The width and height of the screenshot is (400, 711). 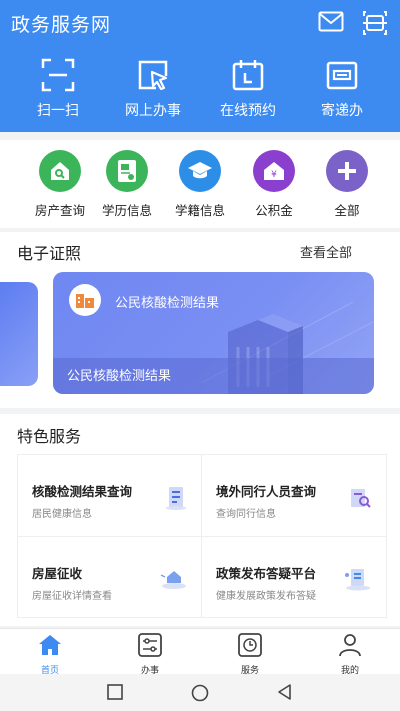 I want to click on category-label: 房产查询, so click(x=59, y=210).